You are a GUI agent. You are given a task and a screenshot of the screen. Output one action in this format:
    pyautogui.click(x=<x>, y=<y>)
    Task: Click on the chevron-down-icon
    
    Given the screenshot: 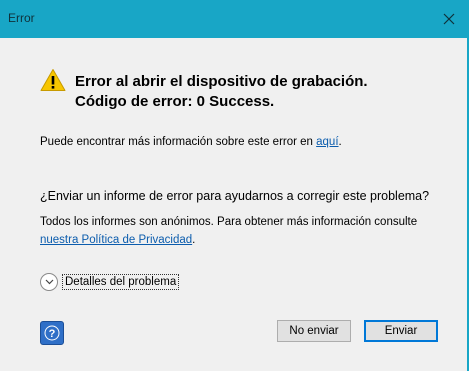 What is the action you would take?
    pyautogui.click(x=49, y=282)
    